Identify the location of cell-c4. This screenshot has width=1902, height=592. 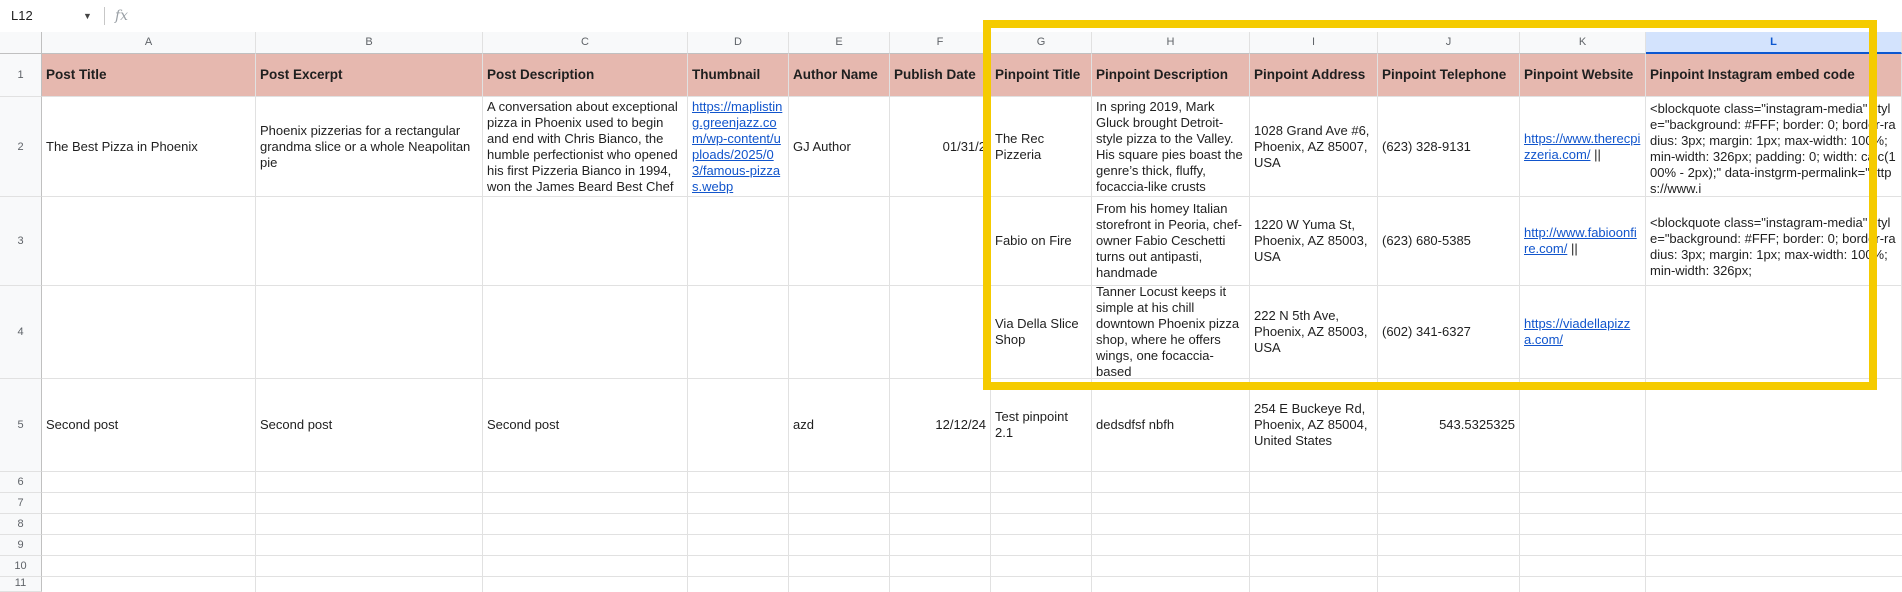
(585, 332).